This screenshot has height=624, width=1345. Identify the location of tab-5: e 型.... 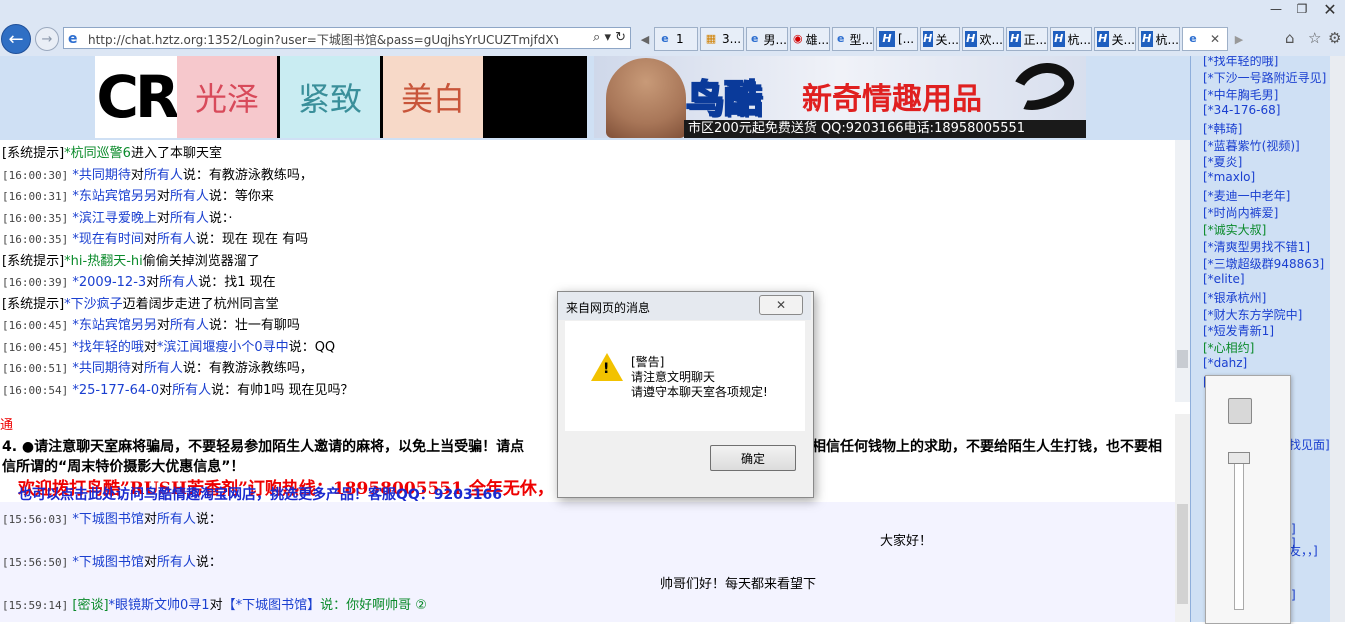
(853, 39).